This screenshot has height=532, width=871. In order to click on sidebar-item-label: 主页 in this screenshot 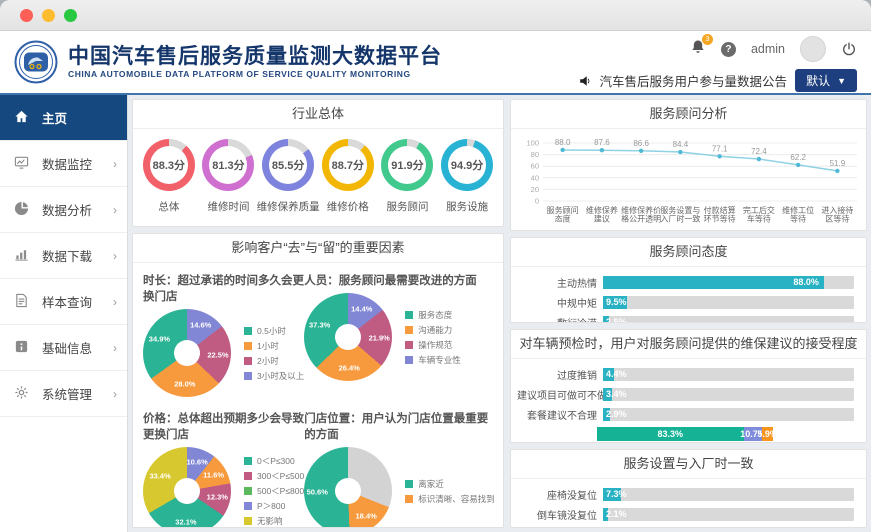, I will do `click(55, 119)`.